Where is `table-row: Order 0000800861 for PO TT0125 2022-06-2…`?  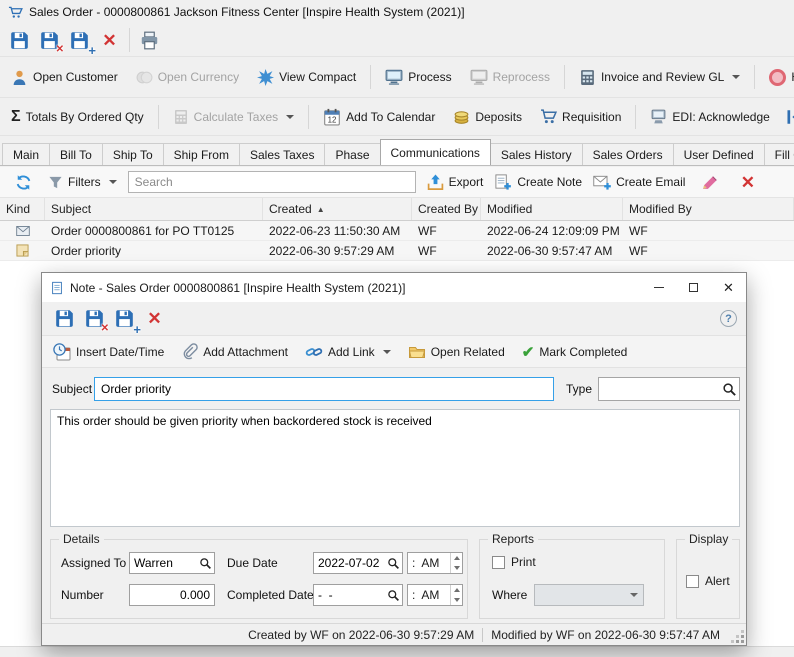
table-row: Order 0000800861 for PO TT0125 2022-06-2… is located at coordinates (397, 231).